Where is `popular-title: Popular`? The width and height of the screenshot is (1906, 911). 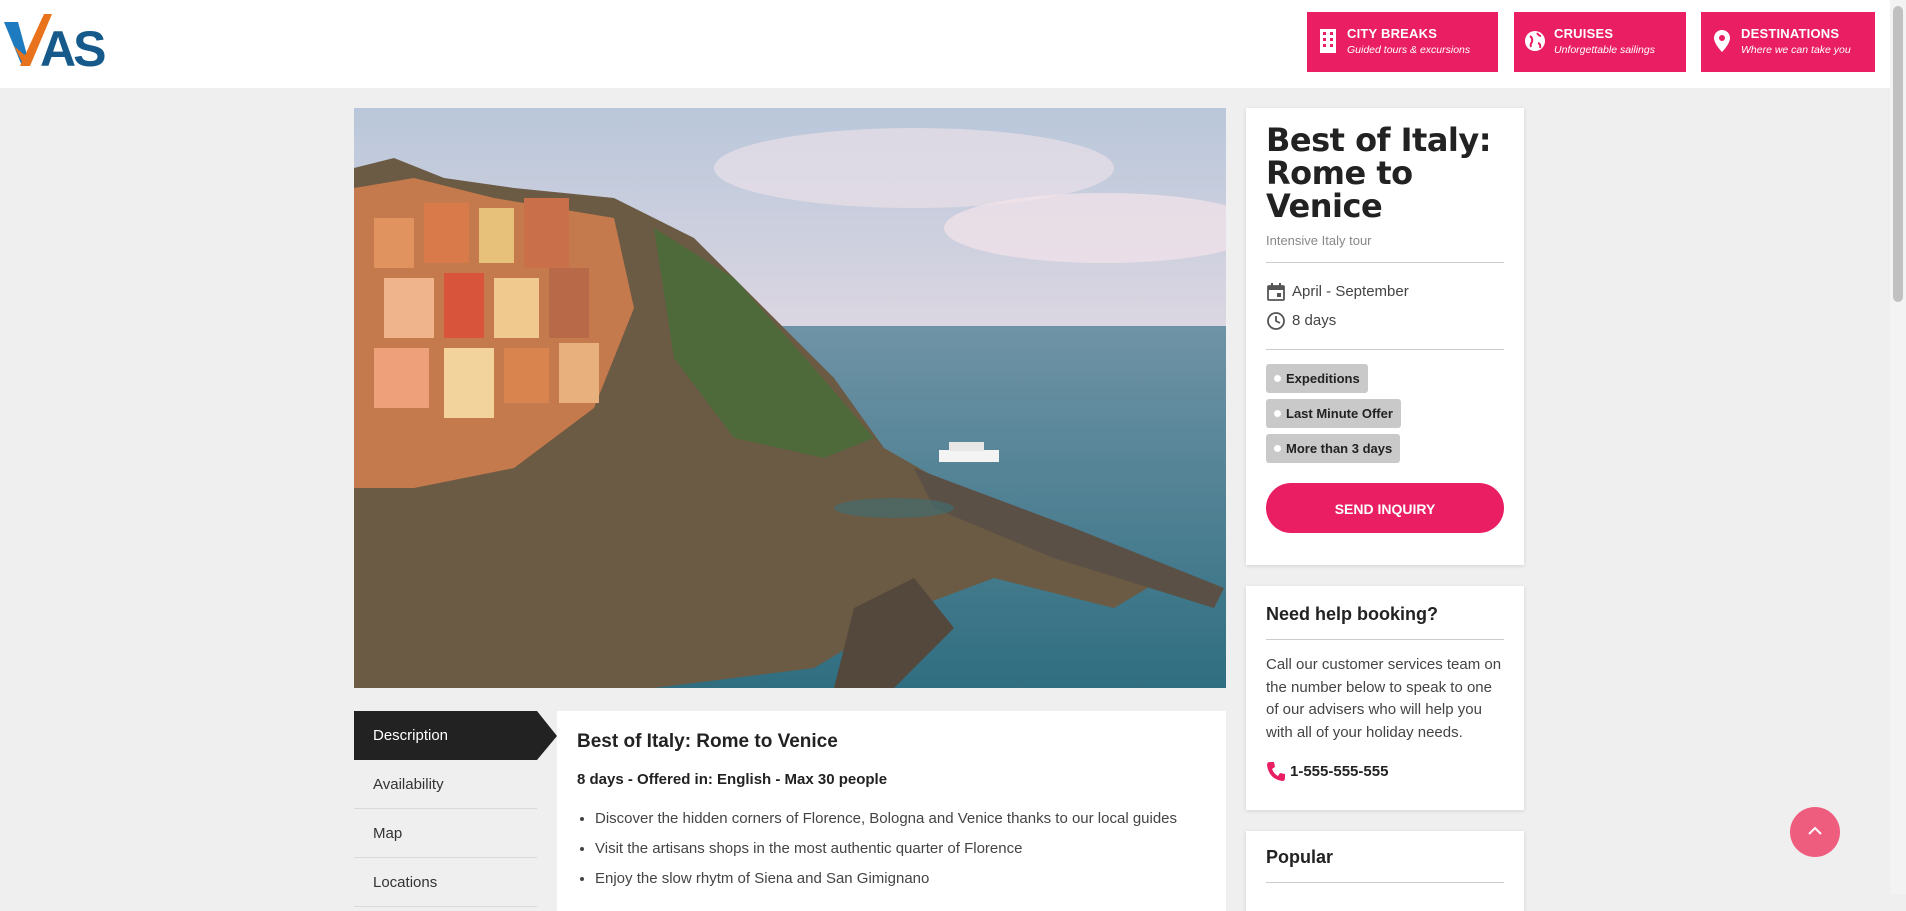 popular-title: Popular is located at coordinates (1300, 857).